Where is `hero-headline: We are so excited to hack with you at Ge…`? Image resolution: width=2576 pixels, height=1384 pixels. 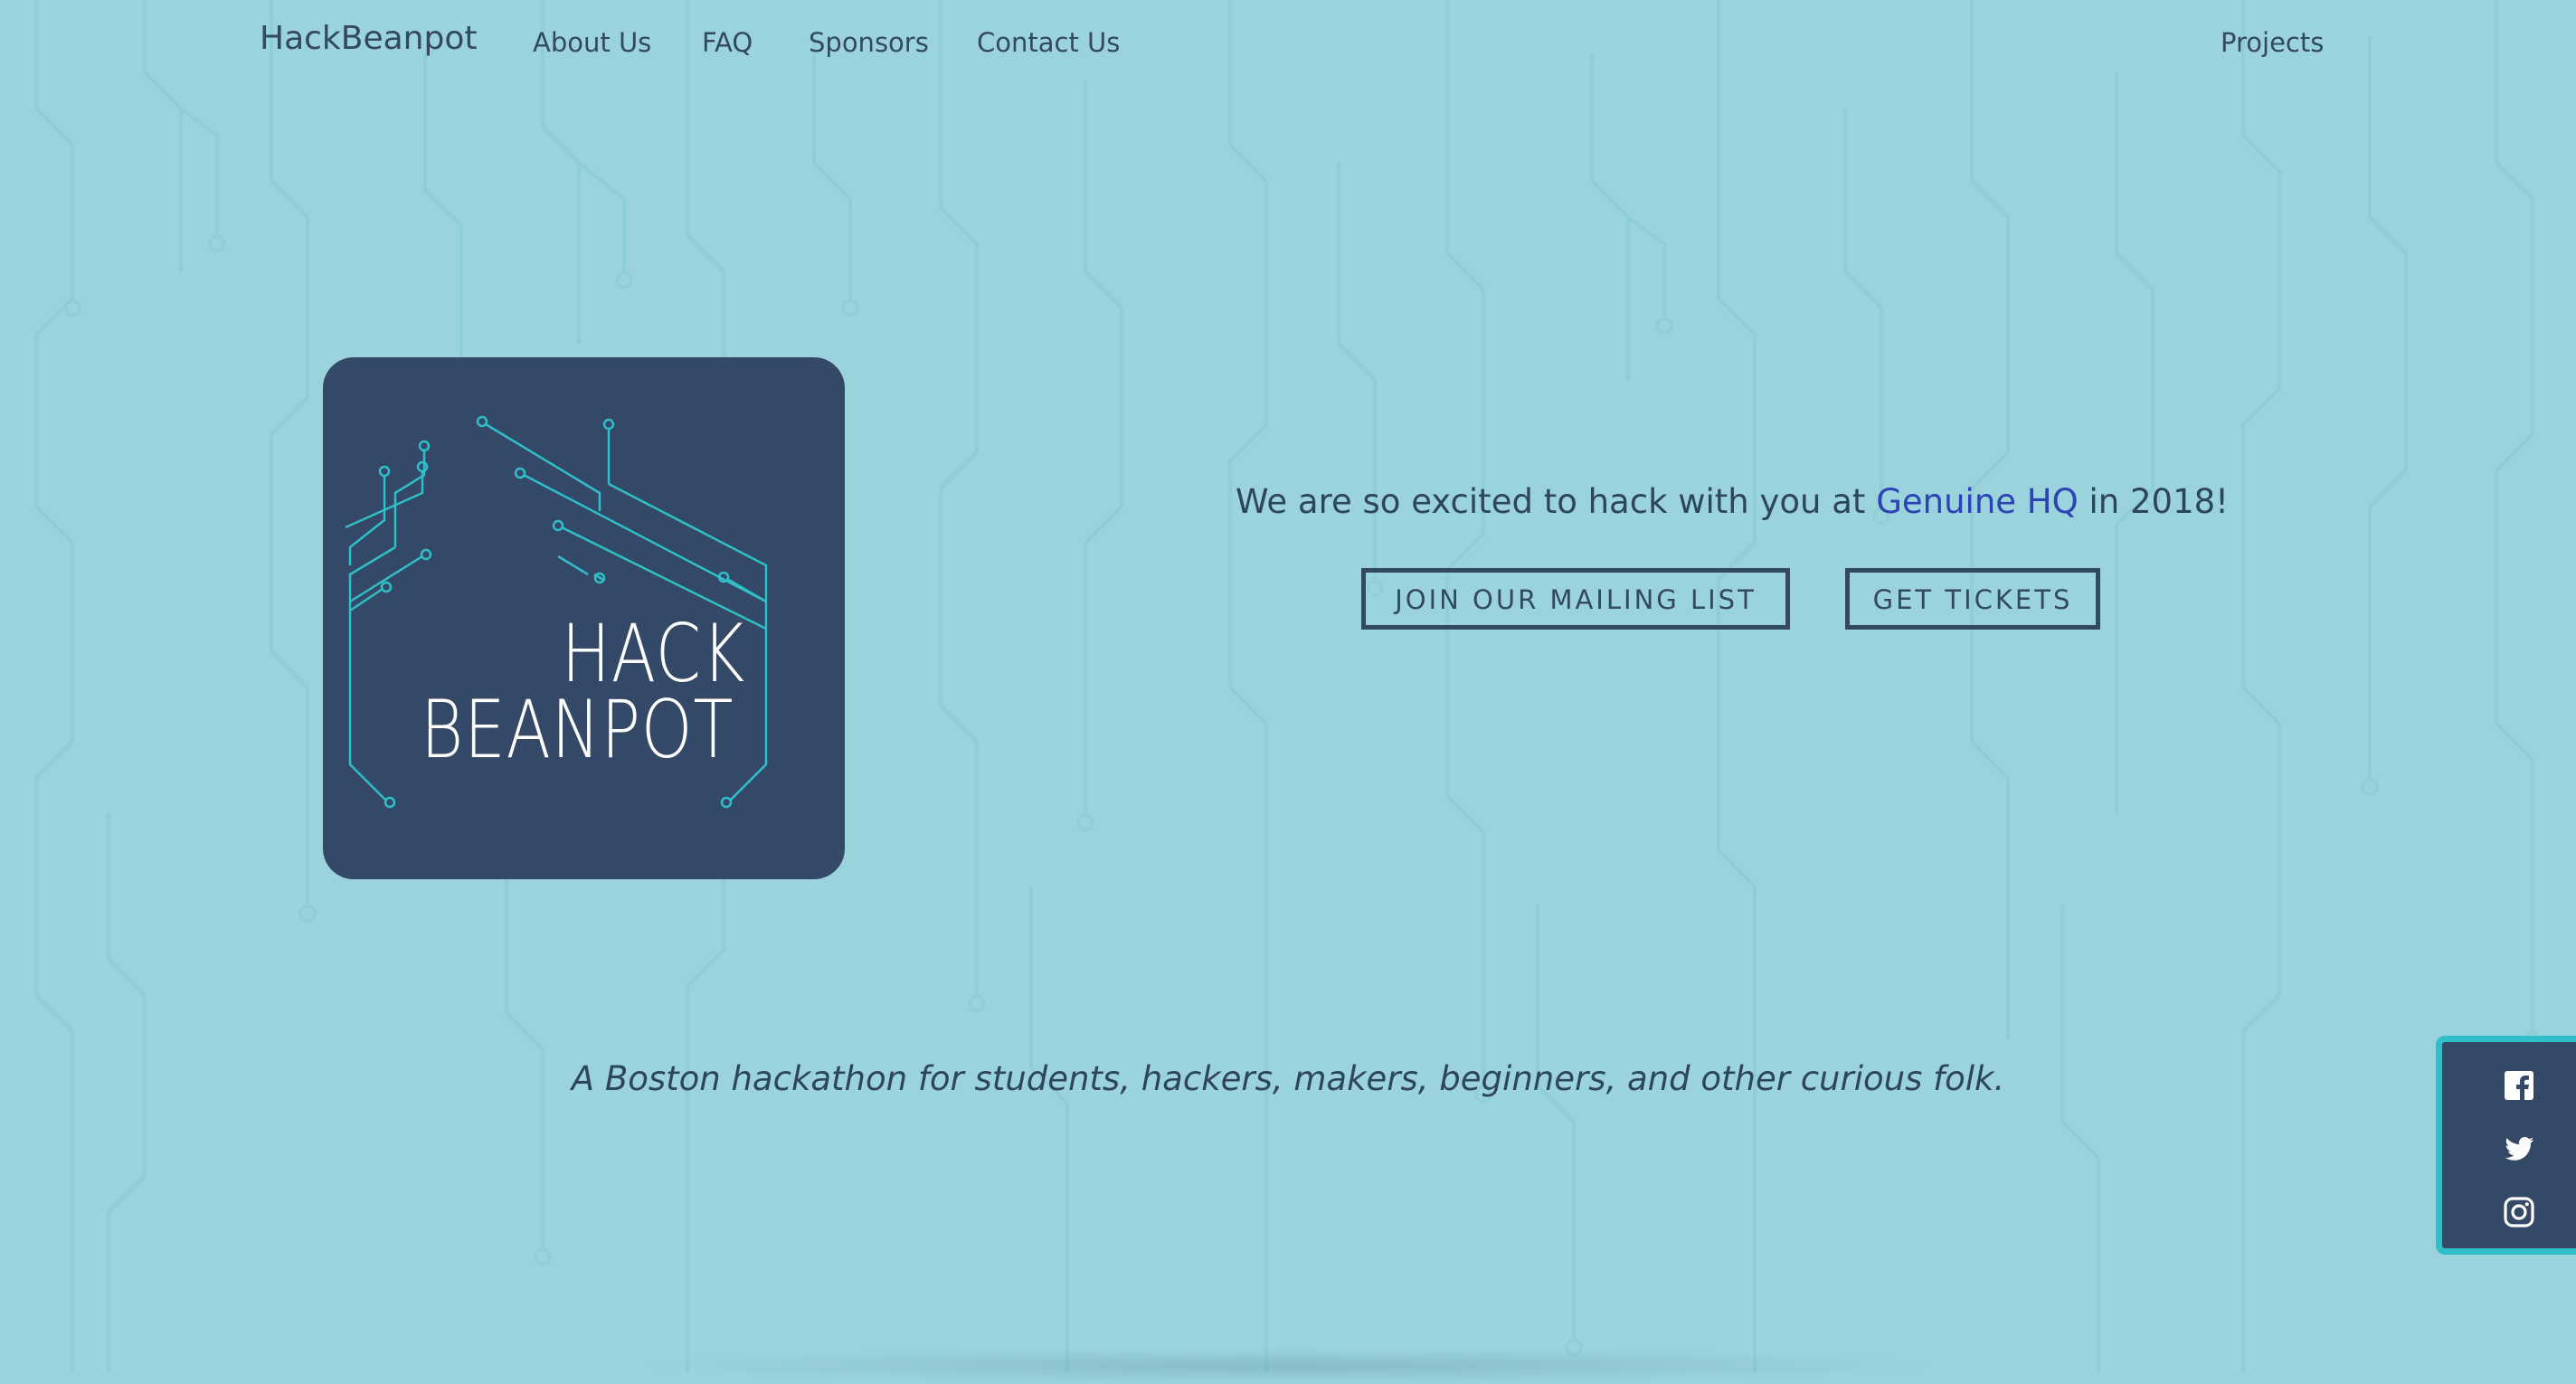 hero-headline: We are so excited to hack with you at Ge… is located at coordinates (1732, 502).